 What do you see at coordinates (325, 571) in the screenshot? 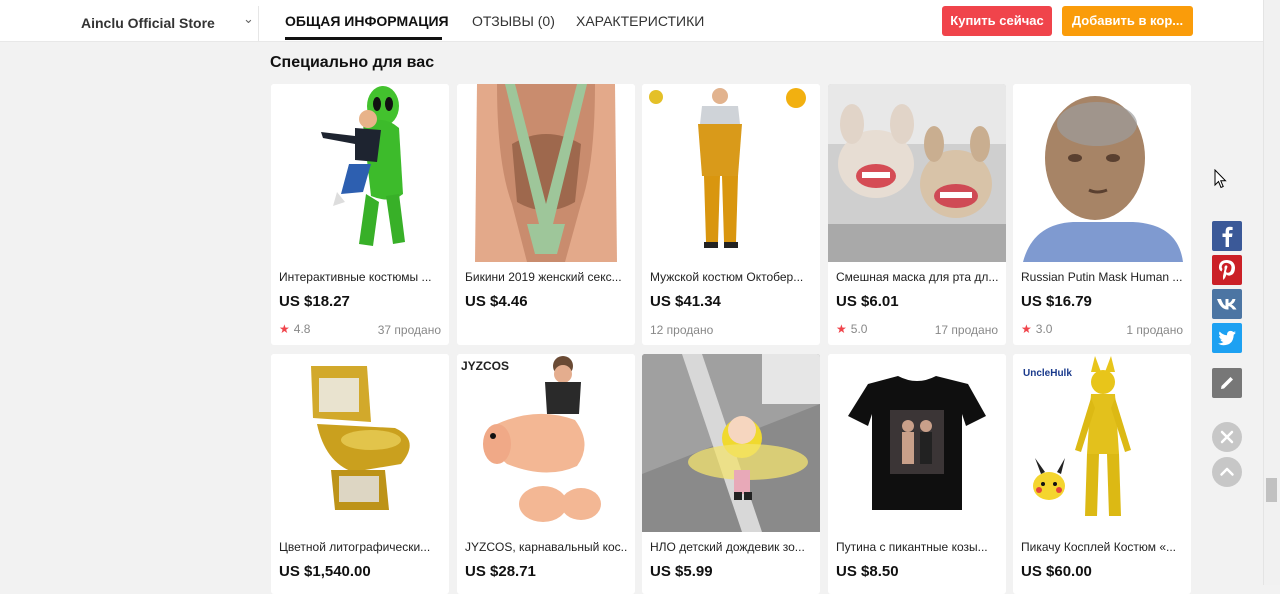
I see `product-price: US $1,540.00` at bounding box center [325, 571].